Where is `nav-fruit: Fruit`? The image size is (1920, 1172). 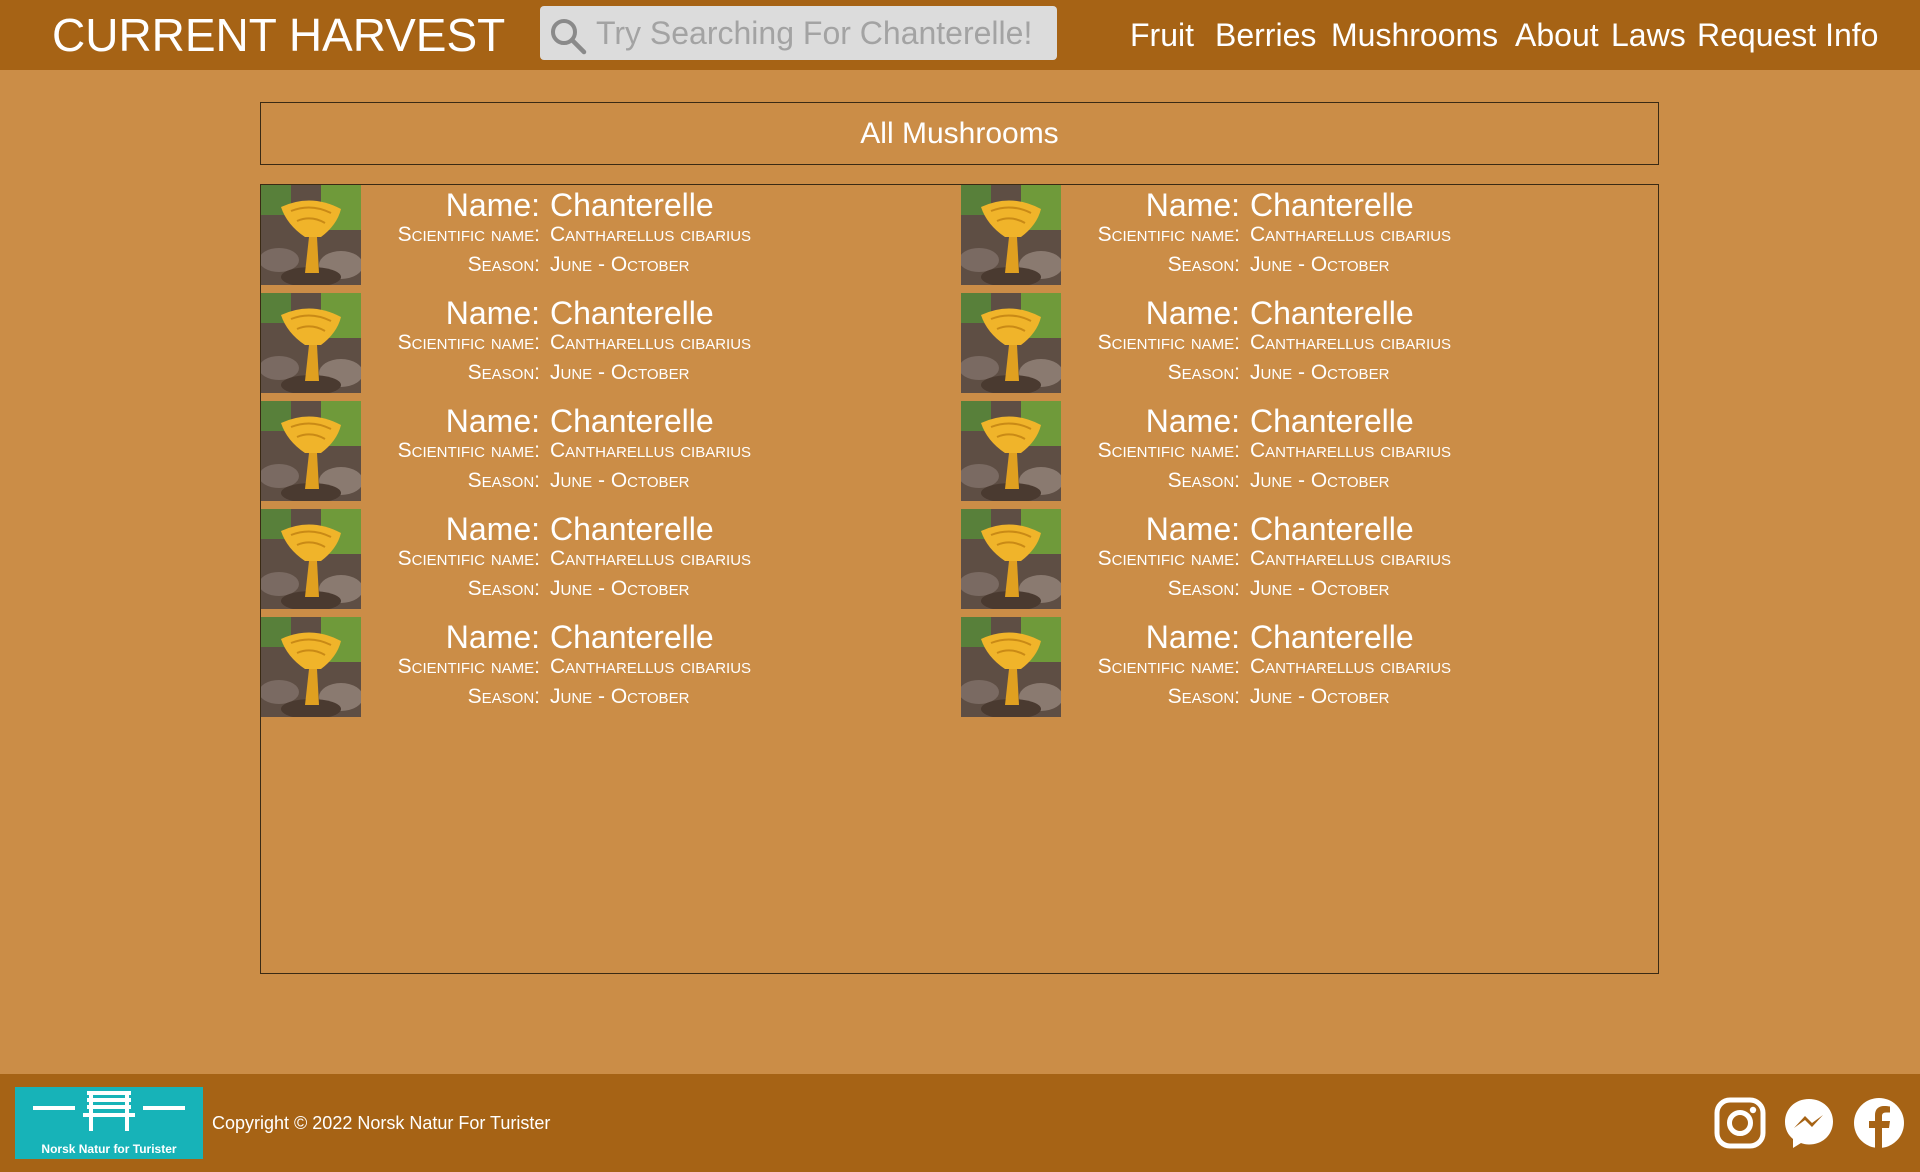 nav-fruit: Fruit is located at coordinates (1162, 35).